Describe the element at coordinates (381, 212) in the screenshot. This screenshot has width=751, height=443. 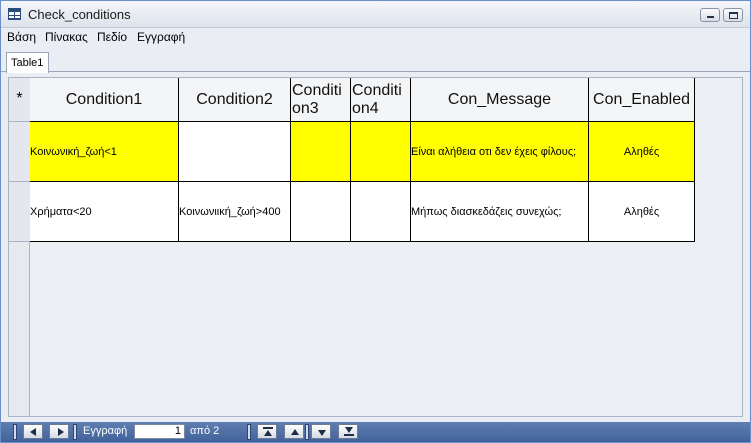
I see `cell-r2-condition4` at that location.